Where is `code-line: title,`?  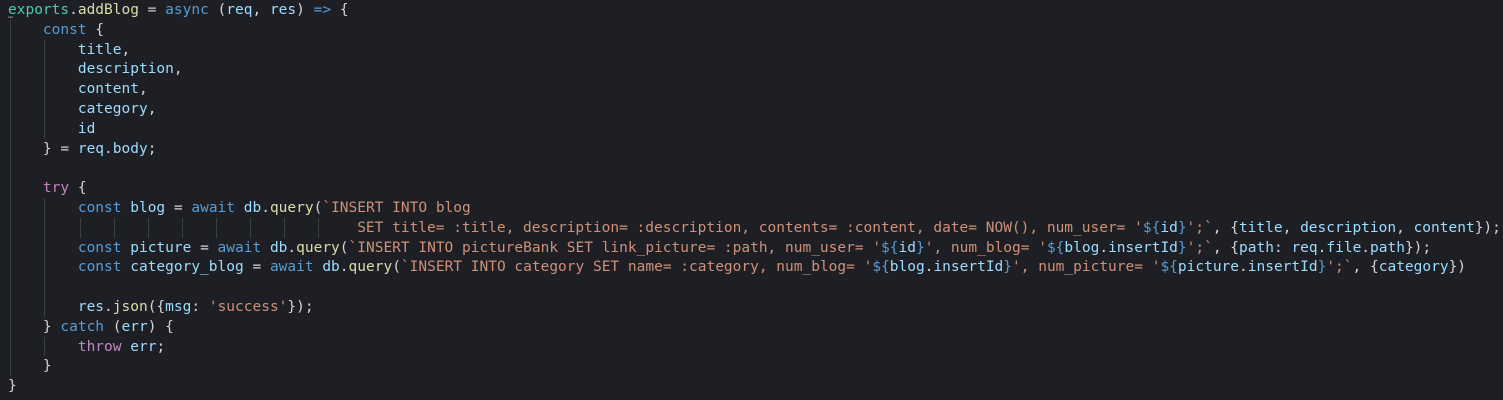
code-line: title, is located at coordinates (69, 50).